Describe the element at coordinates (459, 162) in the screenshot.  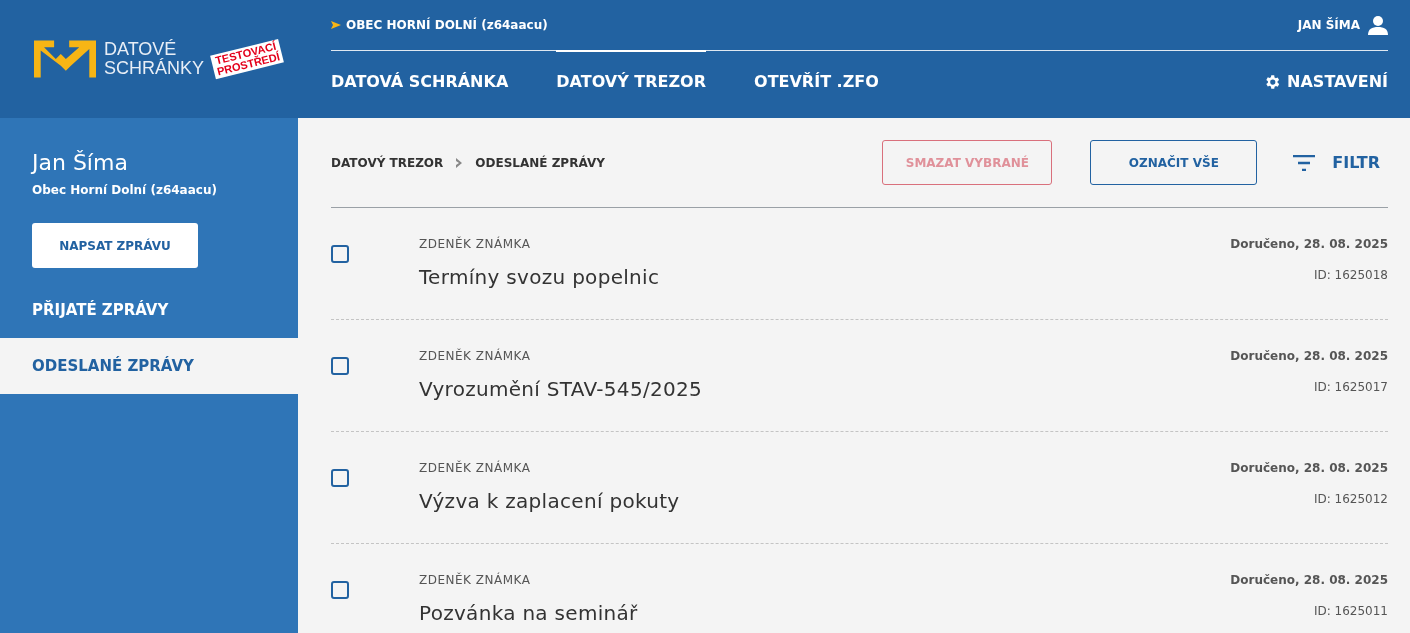
I see `chevron-icon` at that location.